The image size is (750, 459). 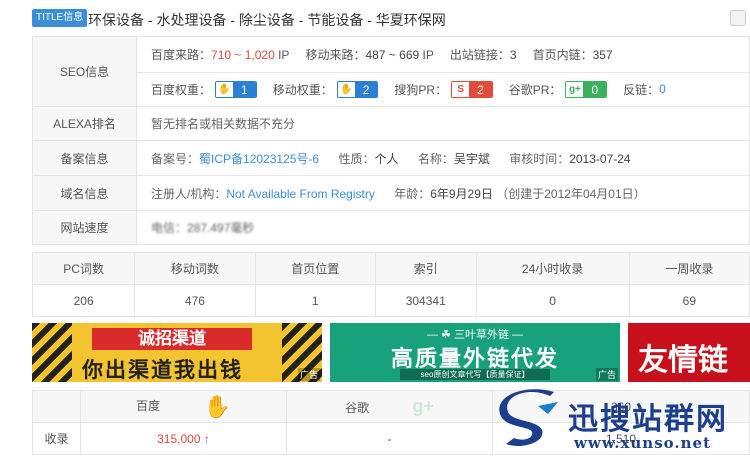 I want to click on beian-name-value: 吴宇斌, so click(x=471, y=158).